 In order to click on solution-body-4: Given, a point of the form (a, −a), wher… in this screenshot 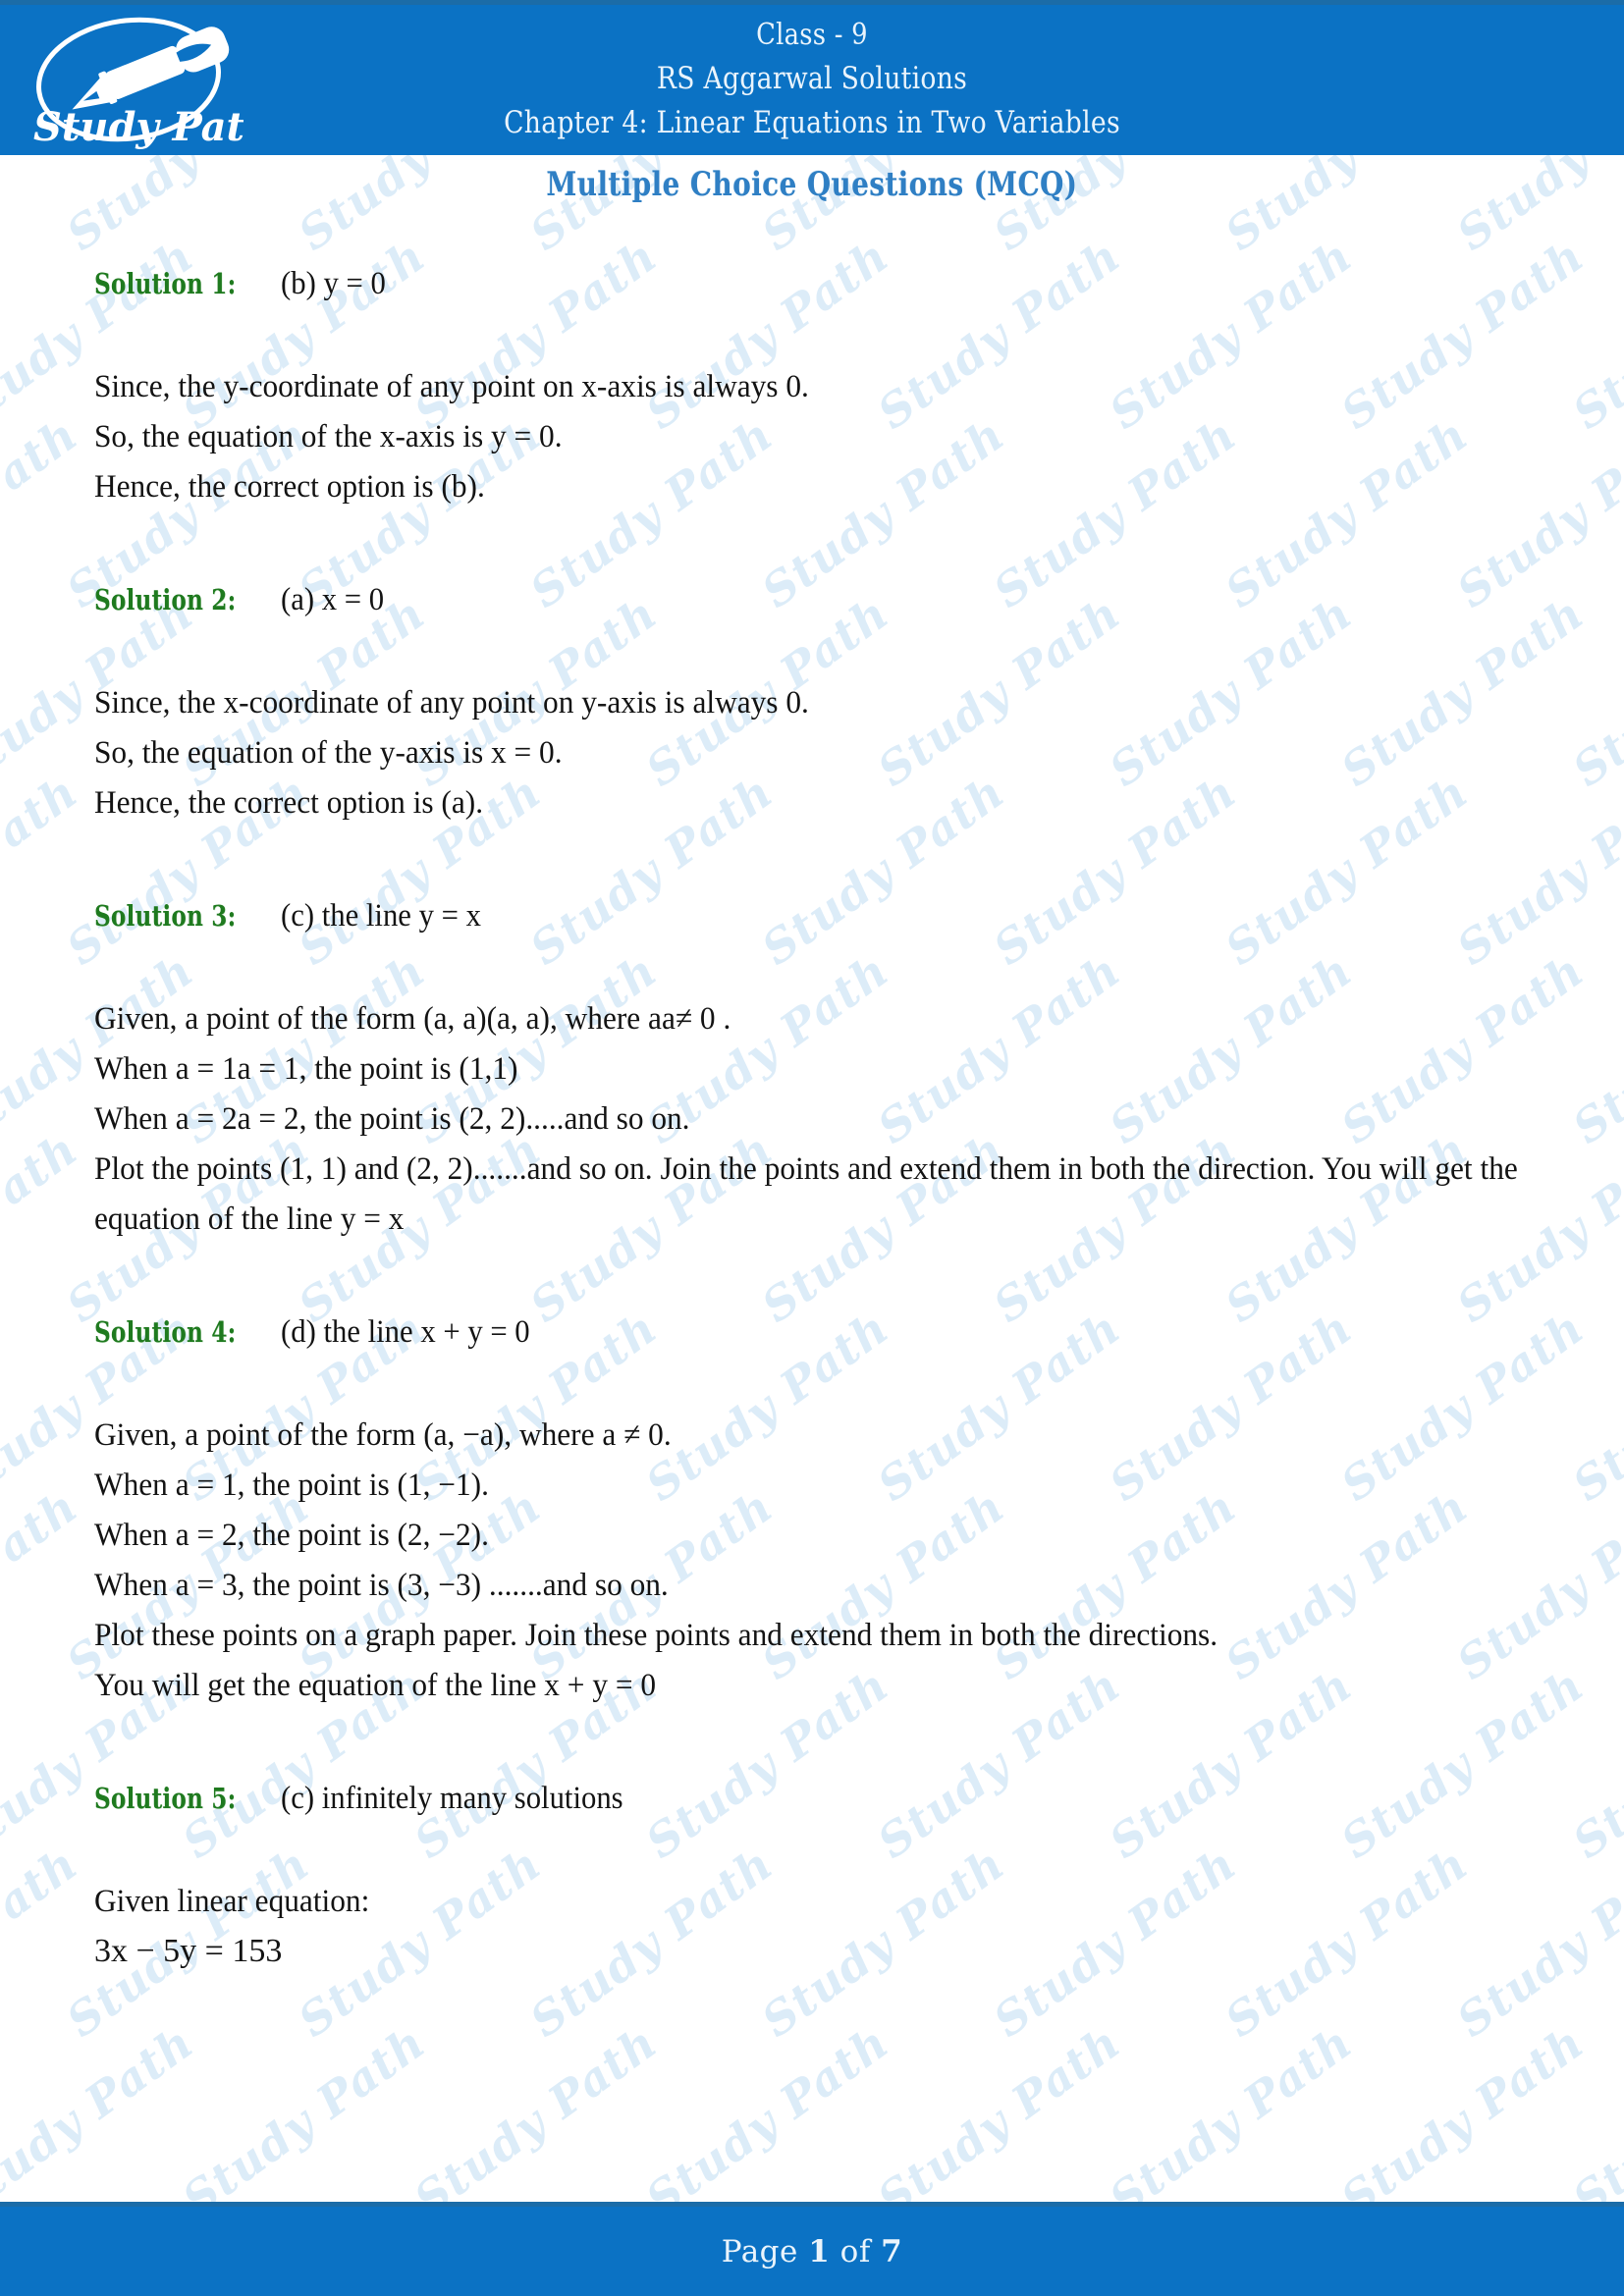, I will do `click(812, 1561)`.